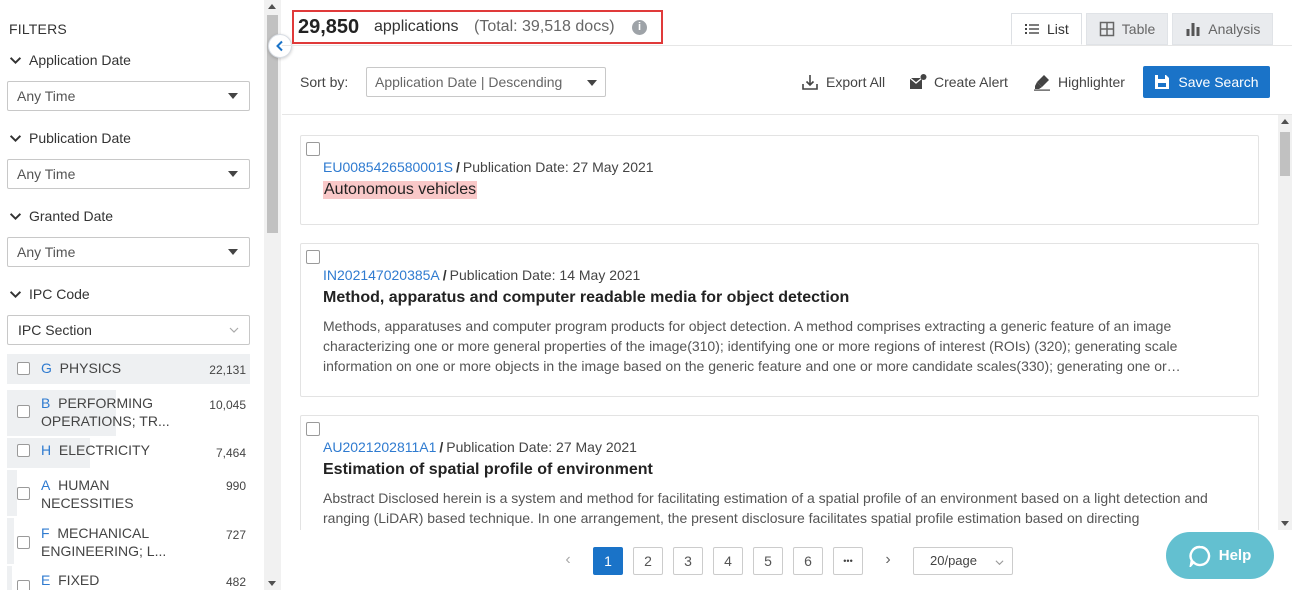  What do you see at coordinates (1162, 82) in the screenshot?
I see `save-icon` at bounding box center [1162, 82].